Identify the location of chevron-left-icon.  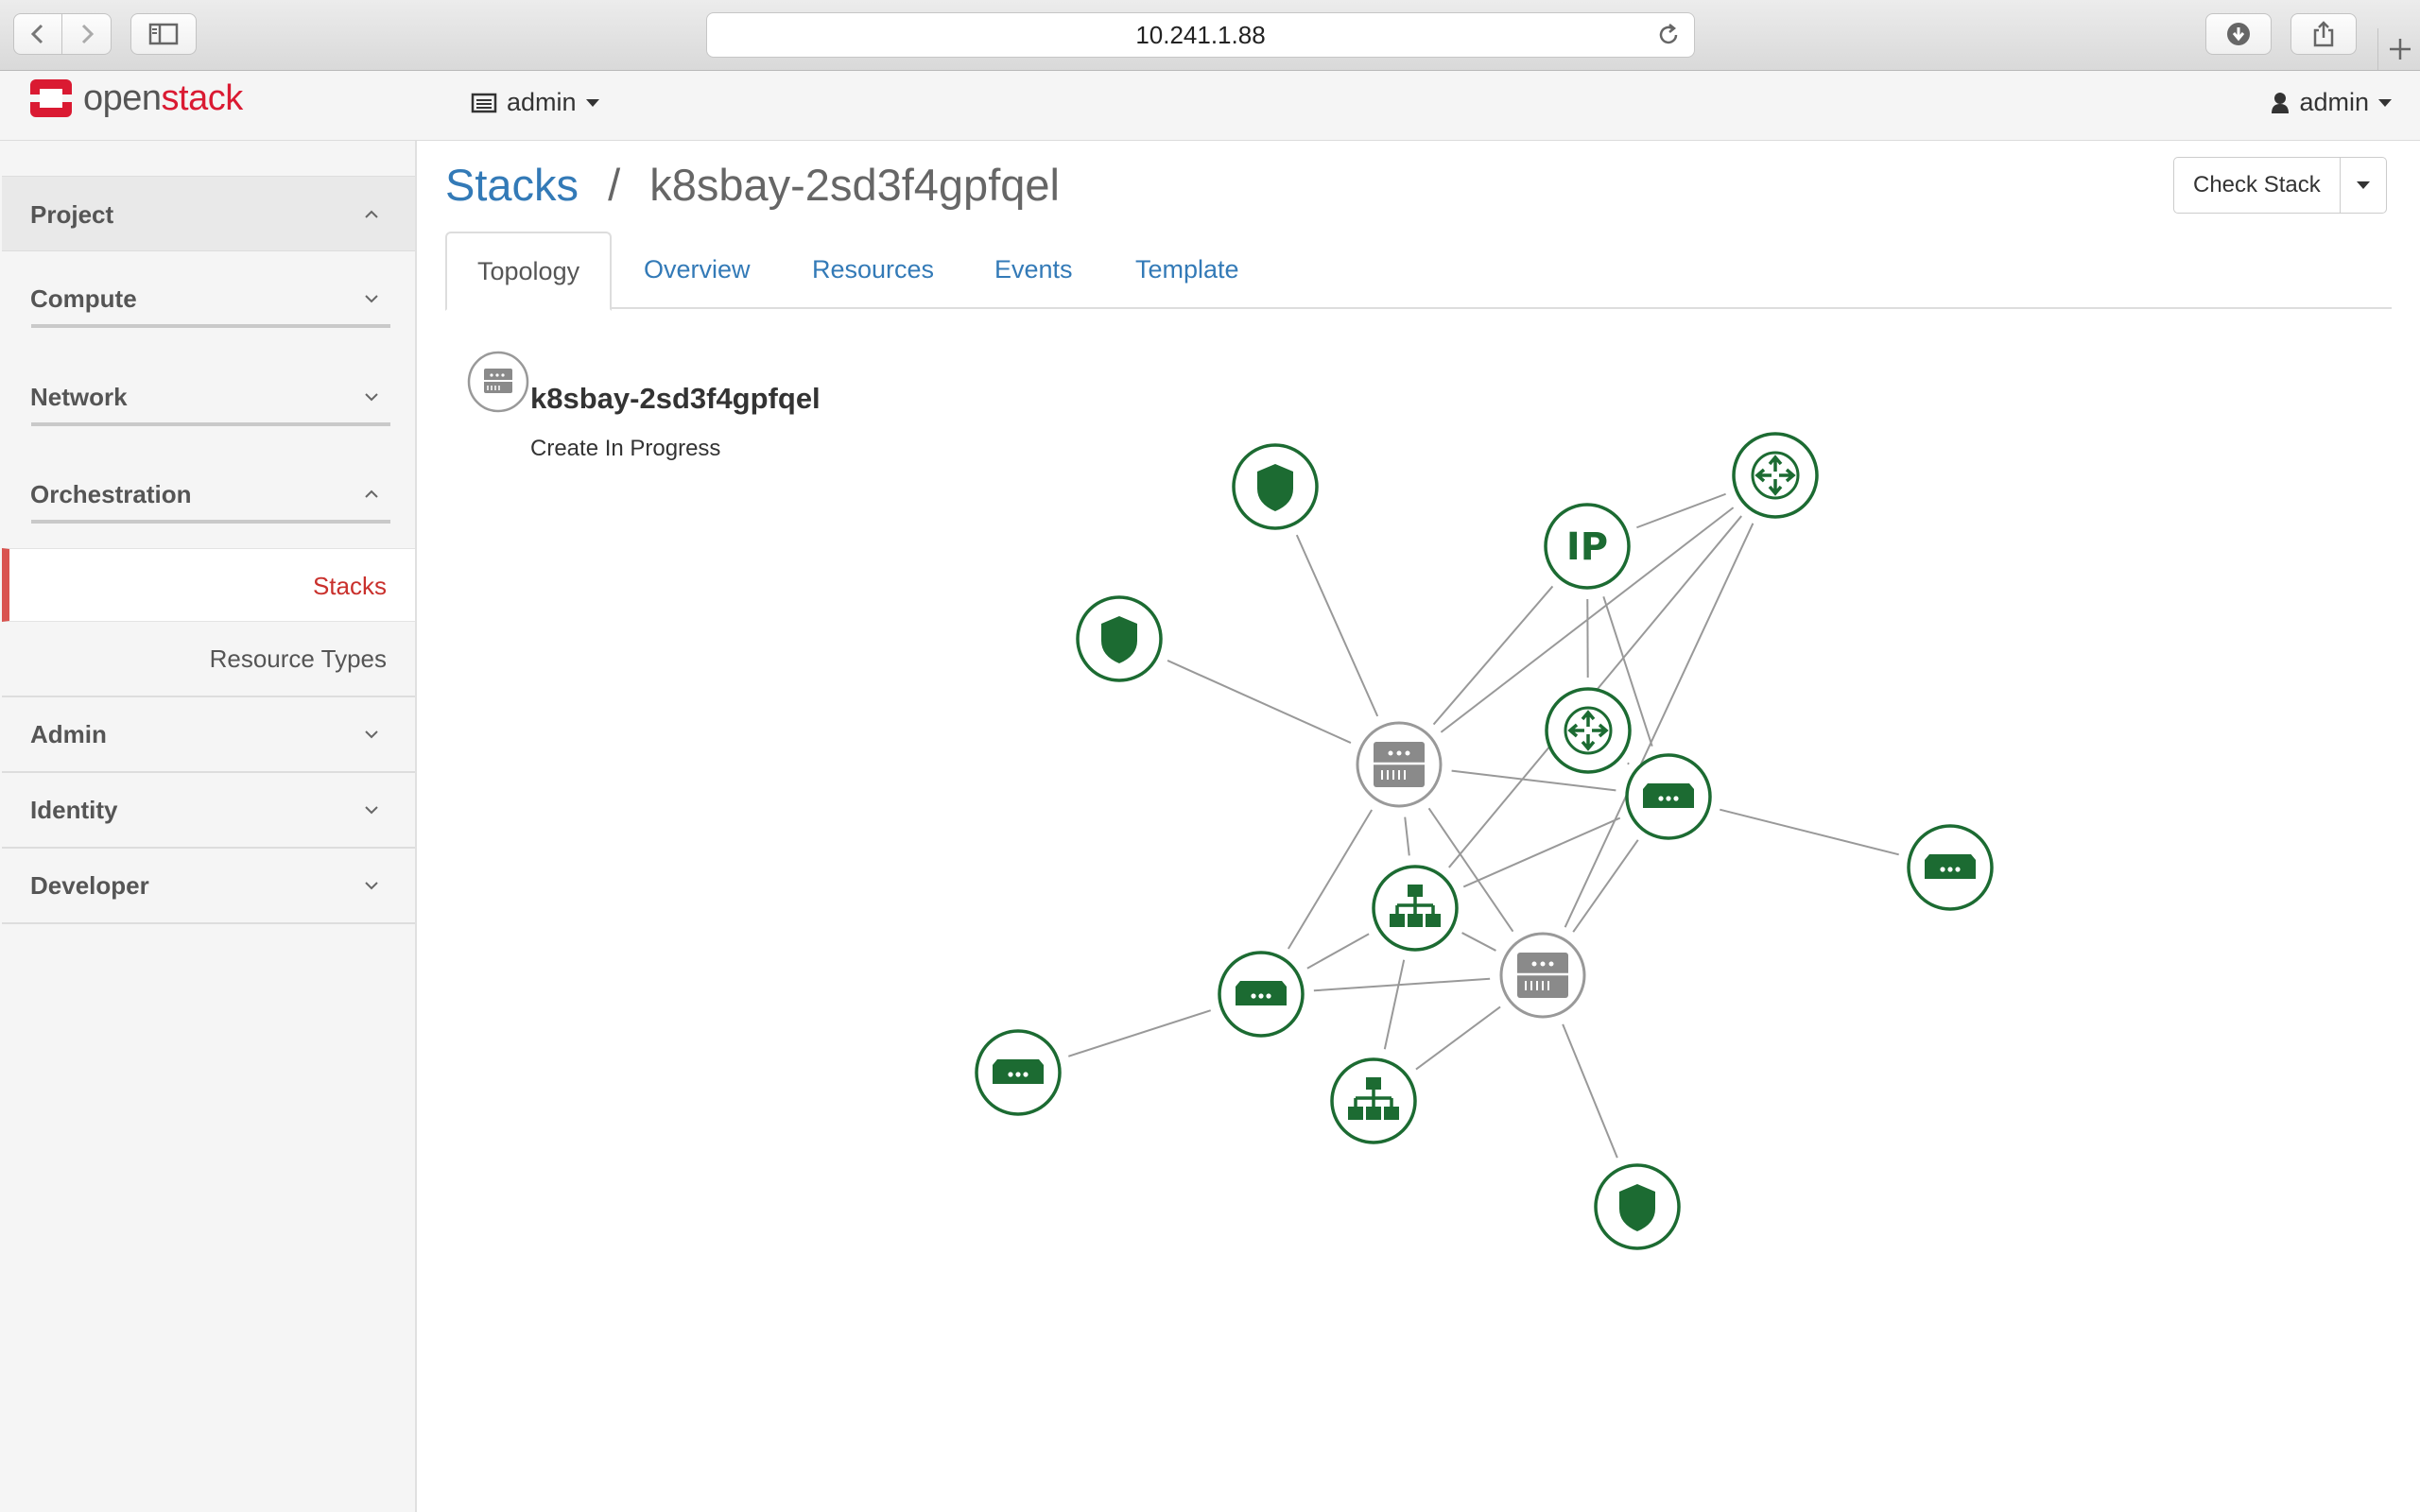
(36, 34).